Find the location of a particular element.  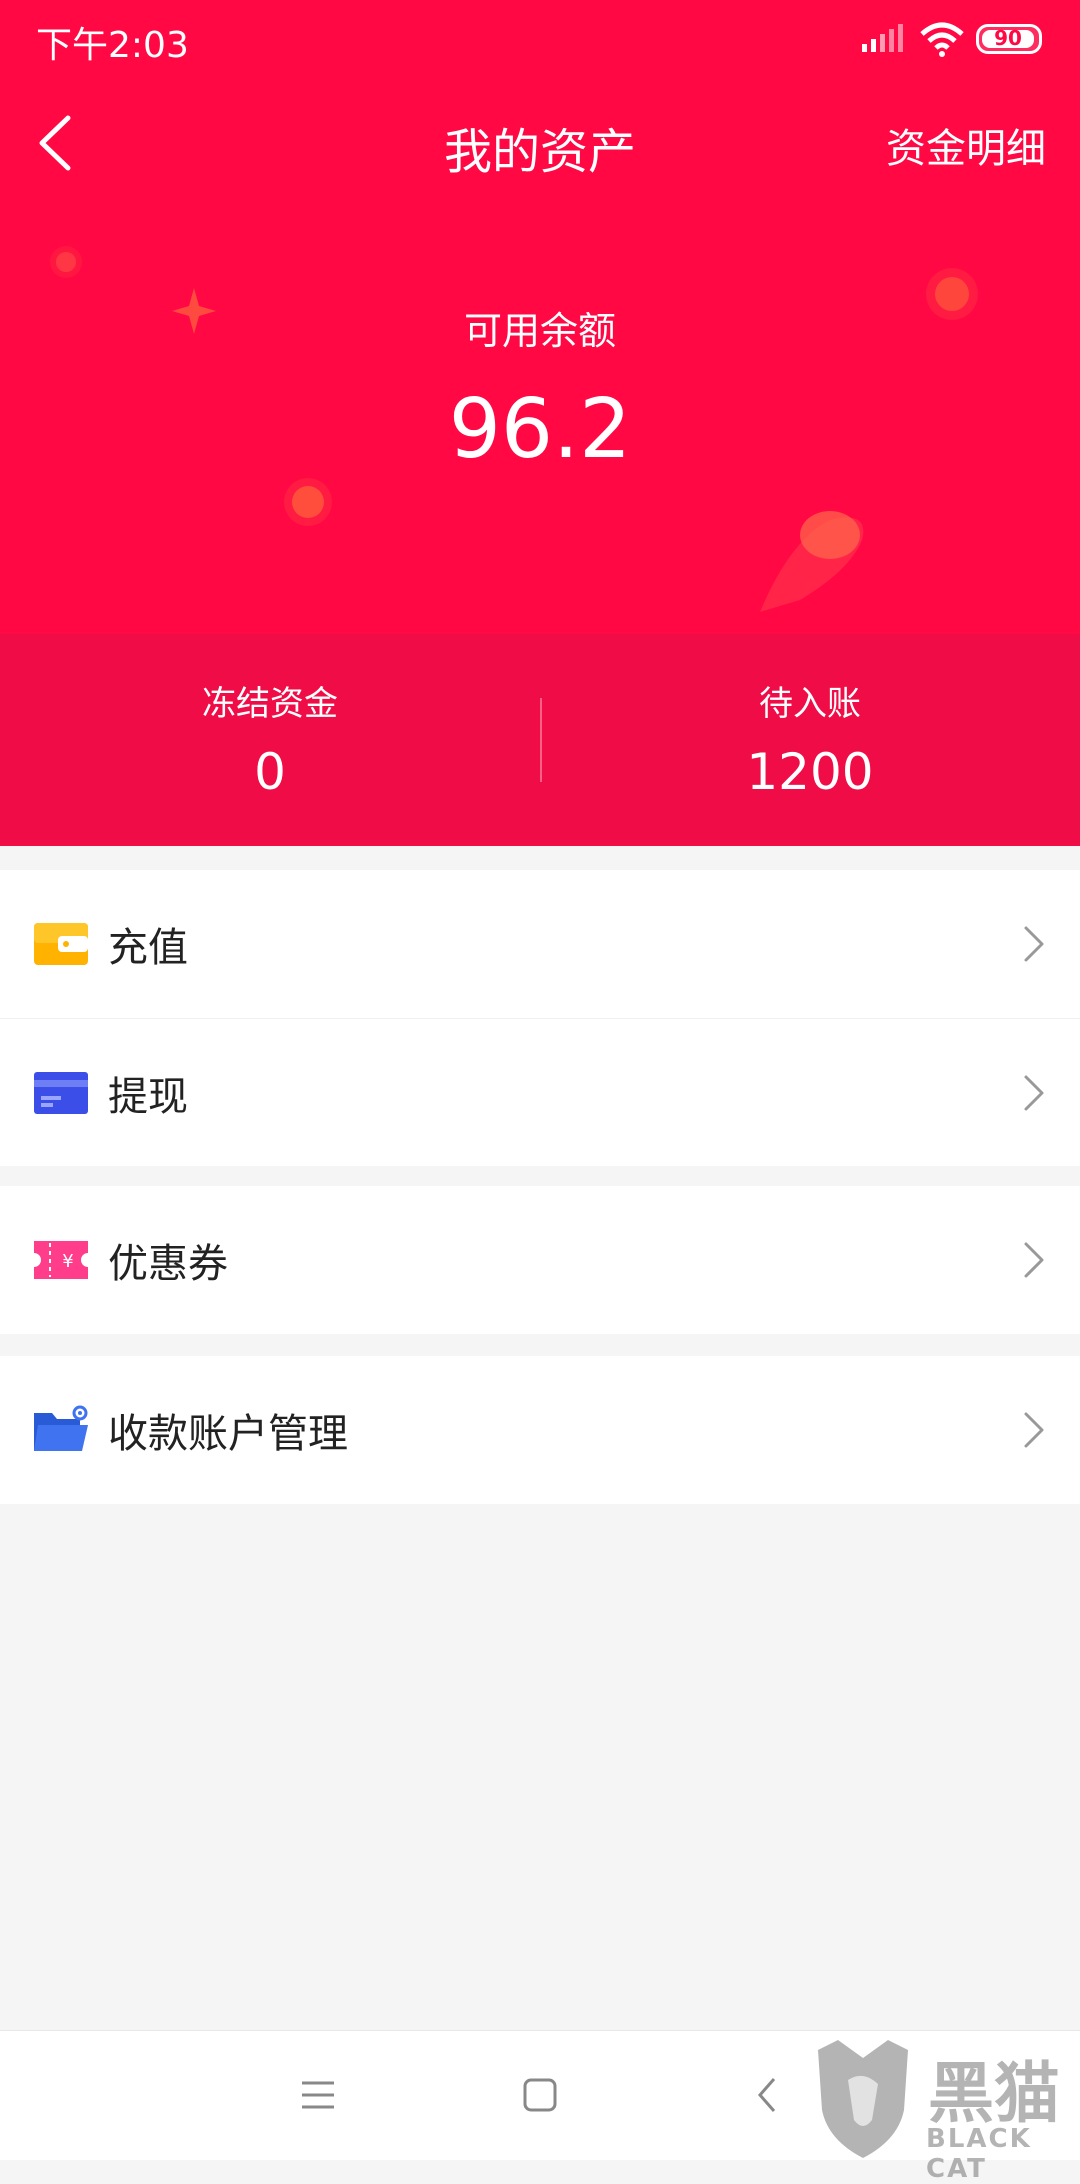

menu-label-recharge: 充值 is located at coordinates (148, 948).